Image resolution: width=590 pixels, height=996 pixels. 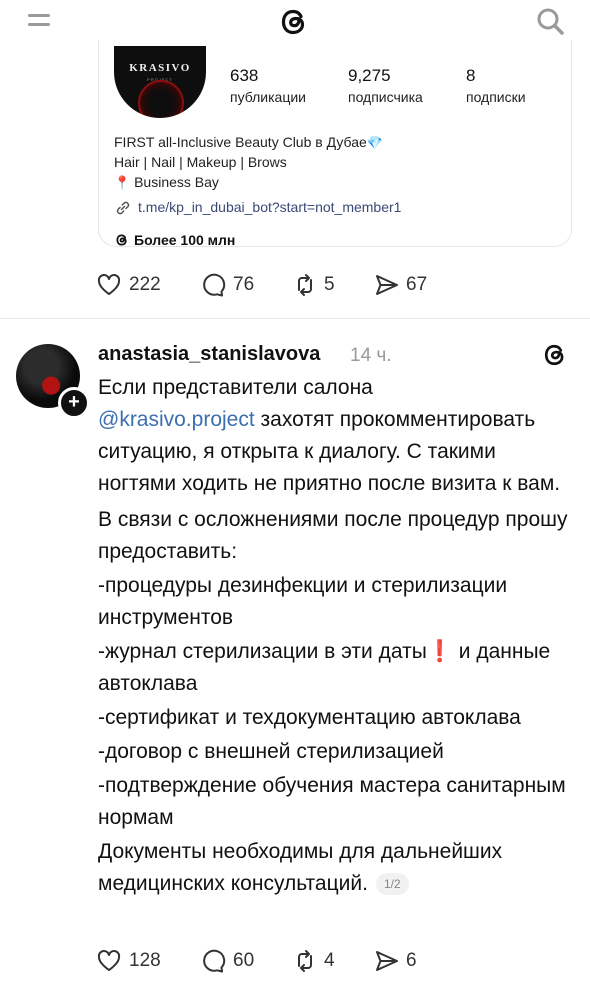 I want to click on followers-badge: Более 100 млн, so click(x=214, y=240).